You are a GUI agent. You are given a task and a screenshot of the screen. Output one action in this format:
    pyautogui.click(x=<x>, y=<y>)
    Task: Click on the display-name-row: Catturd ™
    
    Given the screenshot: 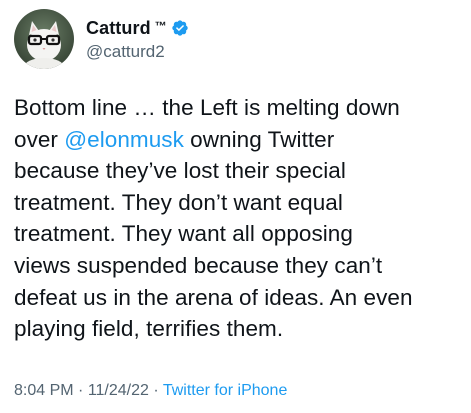 What is the action you would take?
    pyautogui.click(x=137, y=28)
    